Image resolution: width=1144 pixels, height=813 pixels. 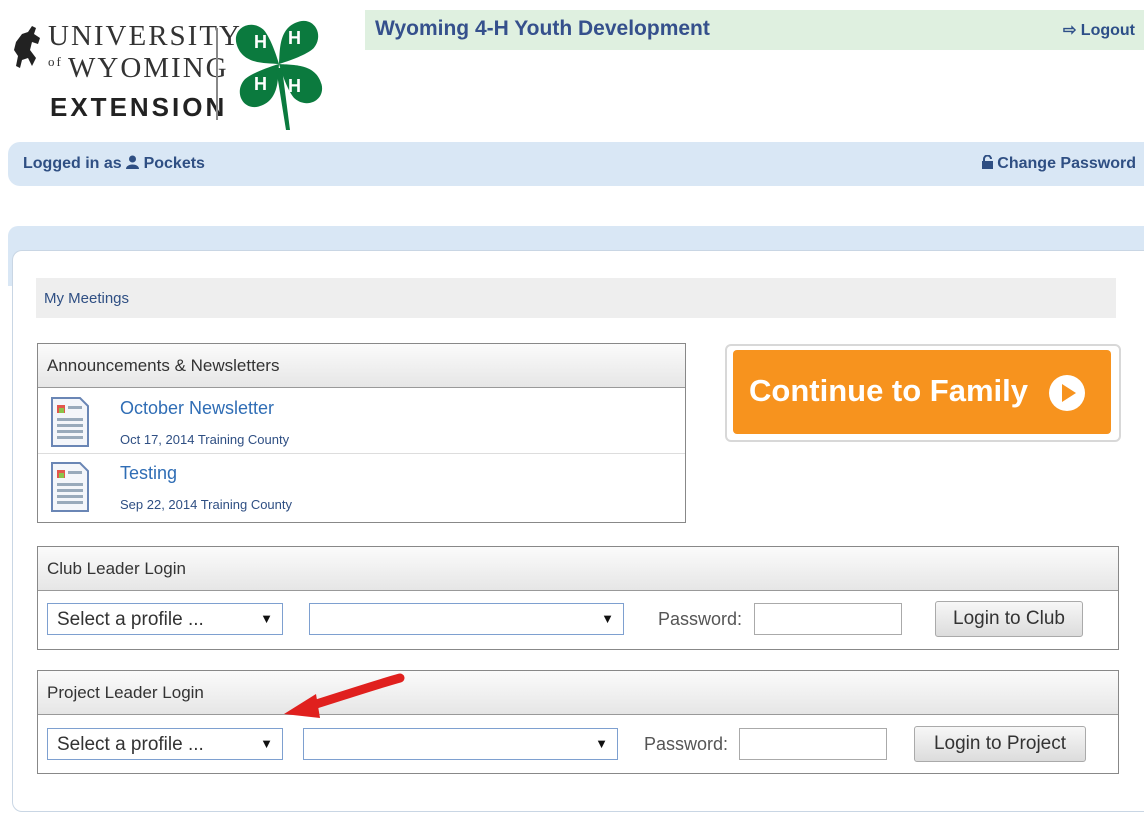 I want to click on project-login-title: Project Leader Login, so click(x=578, y=693).